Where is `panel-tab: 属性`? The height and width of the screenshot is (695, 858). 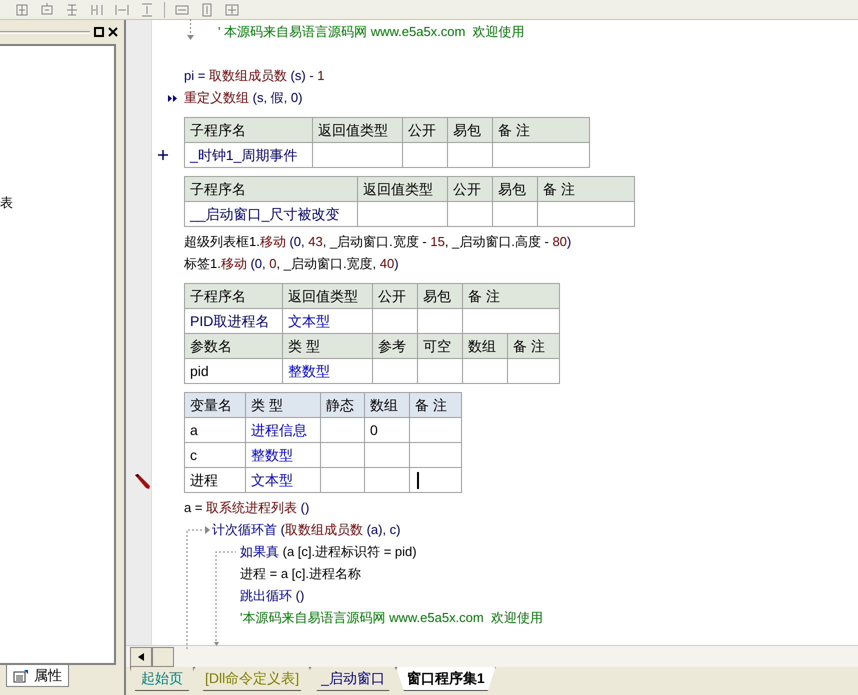
panel-tab: 属性 is located at coordinates (37, 676).